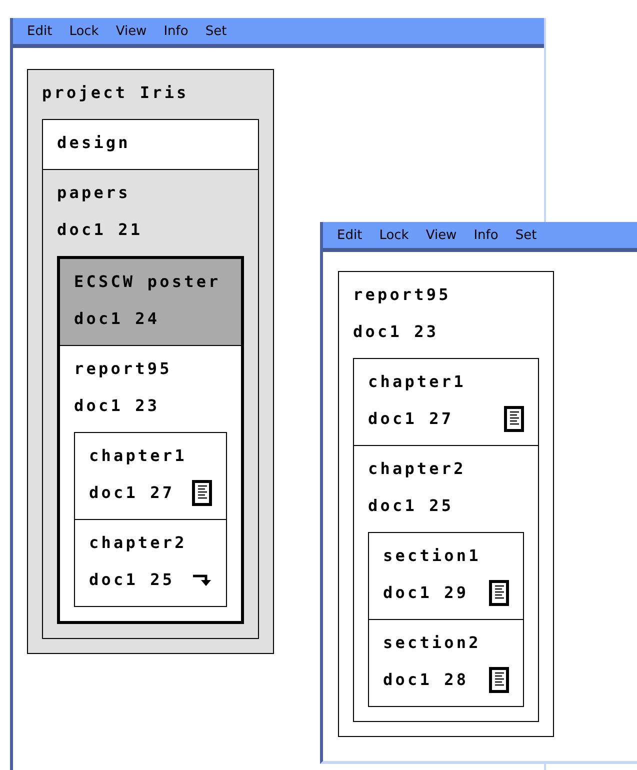 The image size is (637, 770). Describe the element at coordinates (150, 302) in the screenshot. I see `node-header: ECSCW poster doc1 24` at that location.